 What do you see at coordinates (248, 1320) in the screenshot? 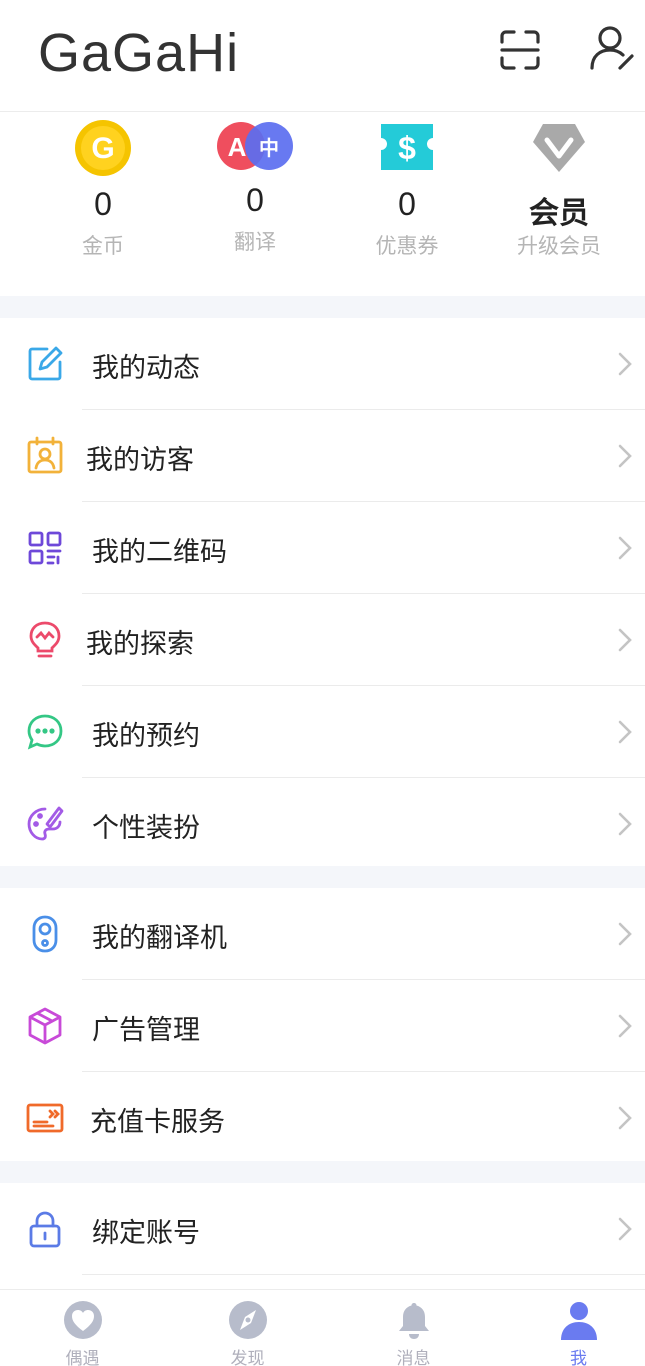
I see `compass-icon` at bounding box center [248, 1320].